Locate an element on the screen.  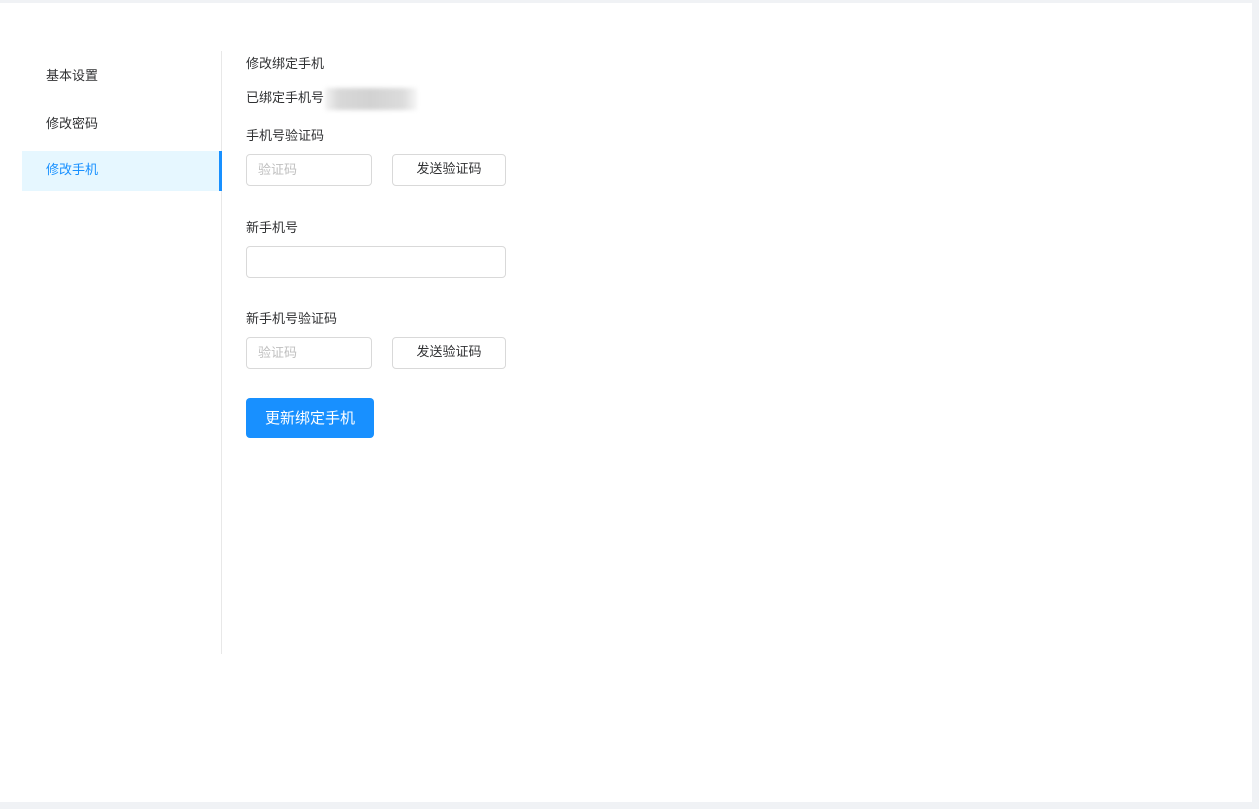
sidebar-item-change-phone: 修改手机 is located at coordinates (122, 171).